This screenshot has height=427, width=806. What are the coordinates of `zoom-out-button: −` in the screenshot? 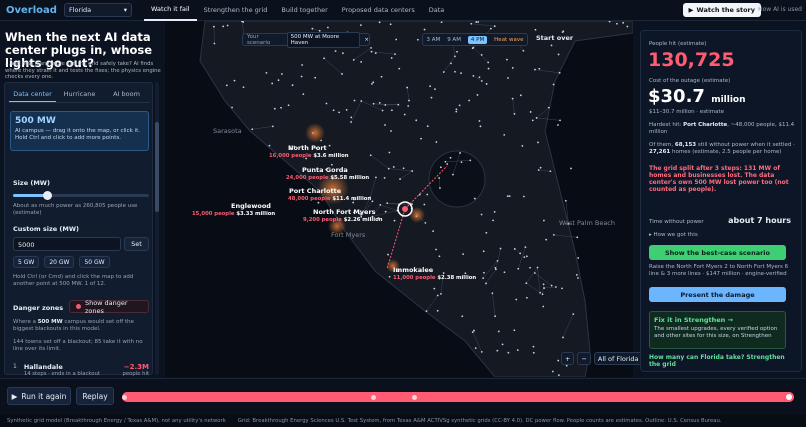 It's located at (584, 358).